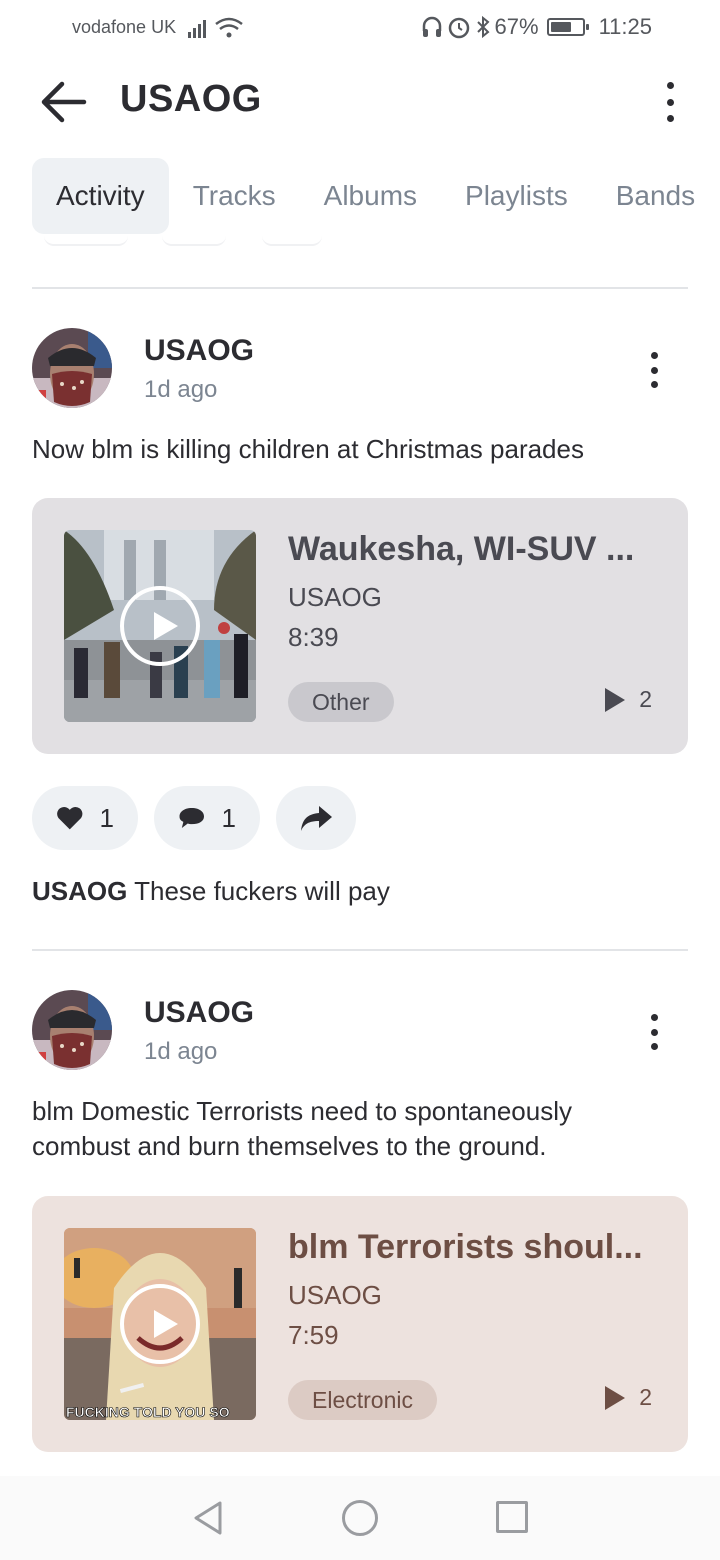  What do you see at coordinates (228, 817) in the screenshot?
I see `comment-count: 1` at bounding box center [228, 817].